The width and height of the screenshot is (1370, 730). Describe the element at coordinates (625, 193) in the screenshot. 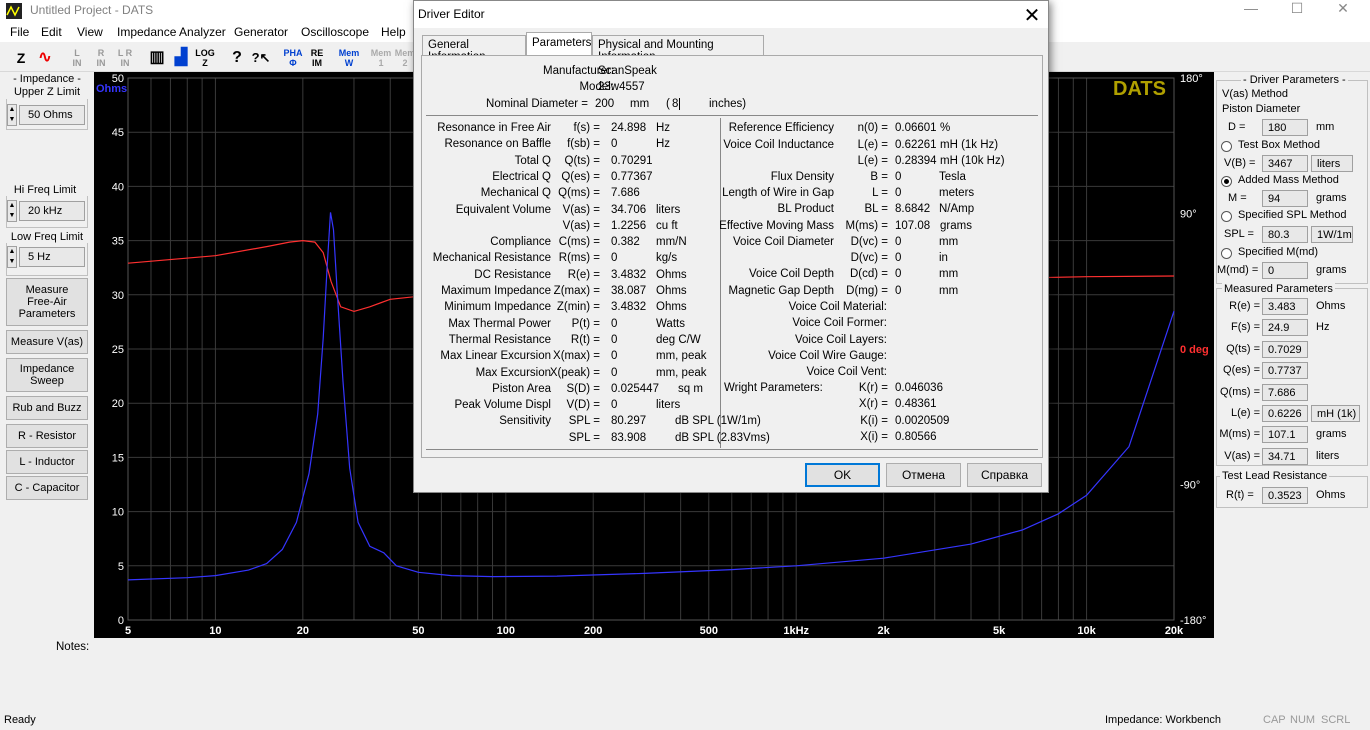

I see `param-value: 7.686` at that location.